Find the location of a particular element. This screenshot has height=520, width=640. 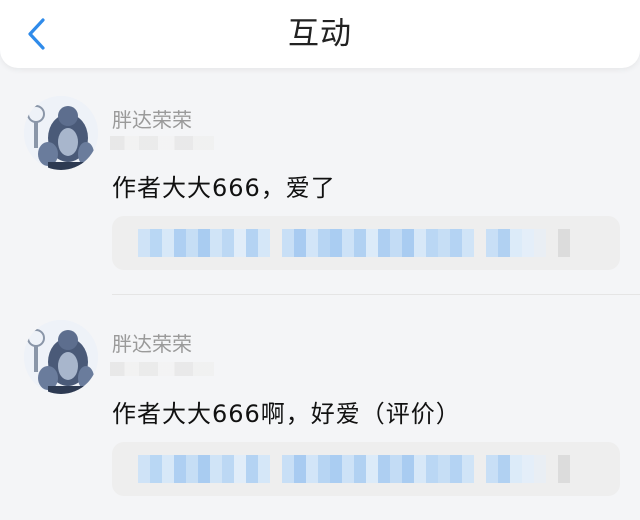

comment-text: 作者大大666啊，好爱（评价） is located at coordinates (286, 414).